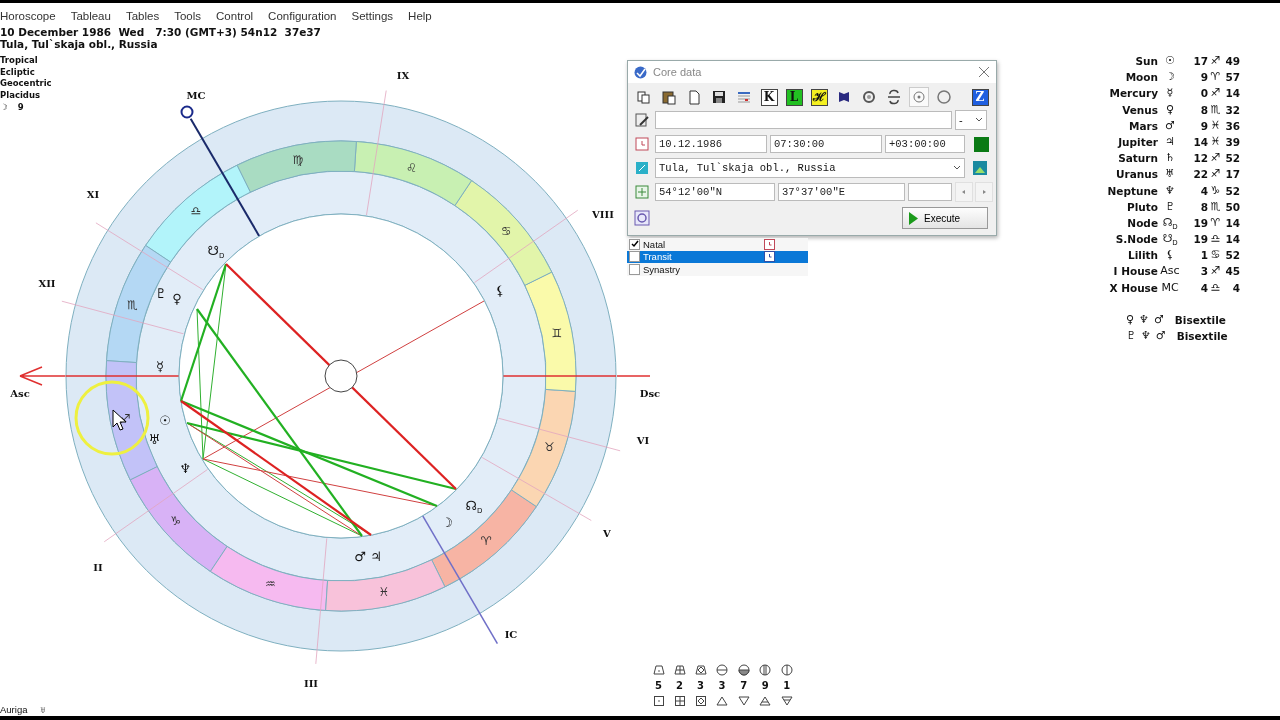  What do you see at coordinates (500, 290) in the screenshot?
I see `planet-glyph: ⚸` at bounding box center [500, 290].